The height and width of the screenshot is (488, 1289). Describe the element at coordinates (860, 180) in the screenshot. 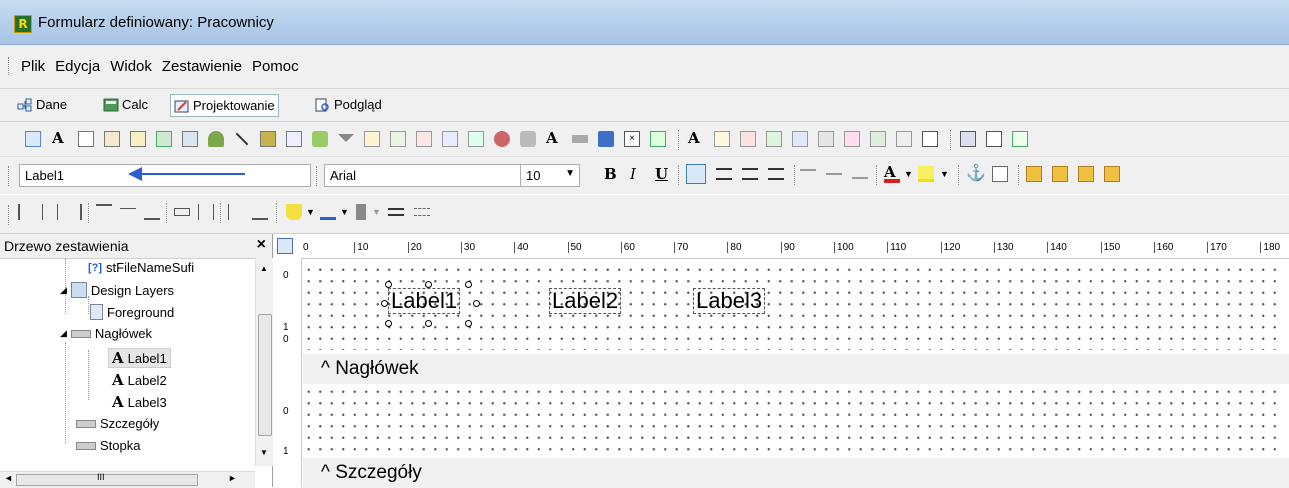

I see `valign-bottom-icon` at that location.